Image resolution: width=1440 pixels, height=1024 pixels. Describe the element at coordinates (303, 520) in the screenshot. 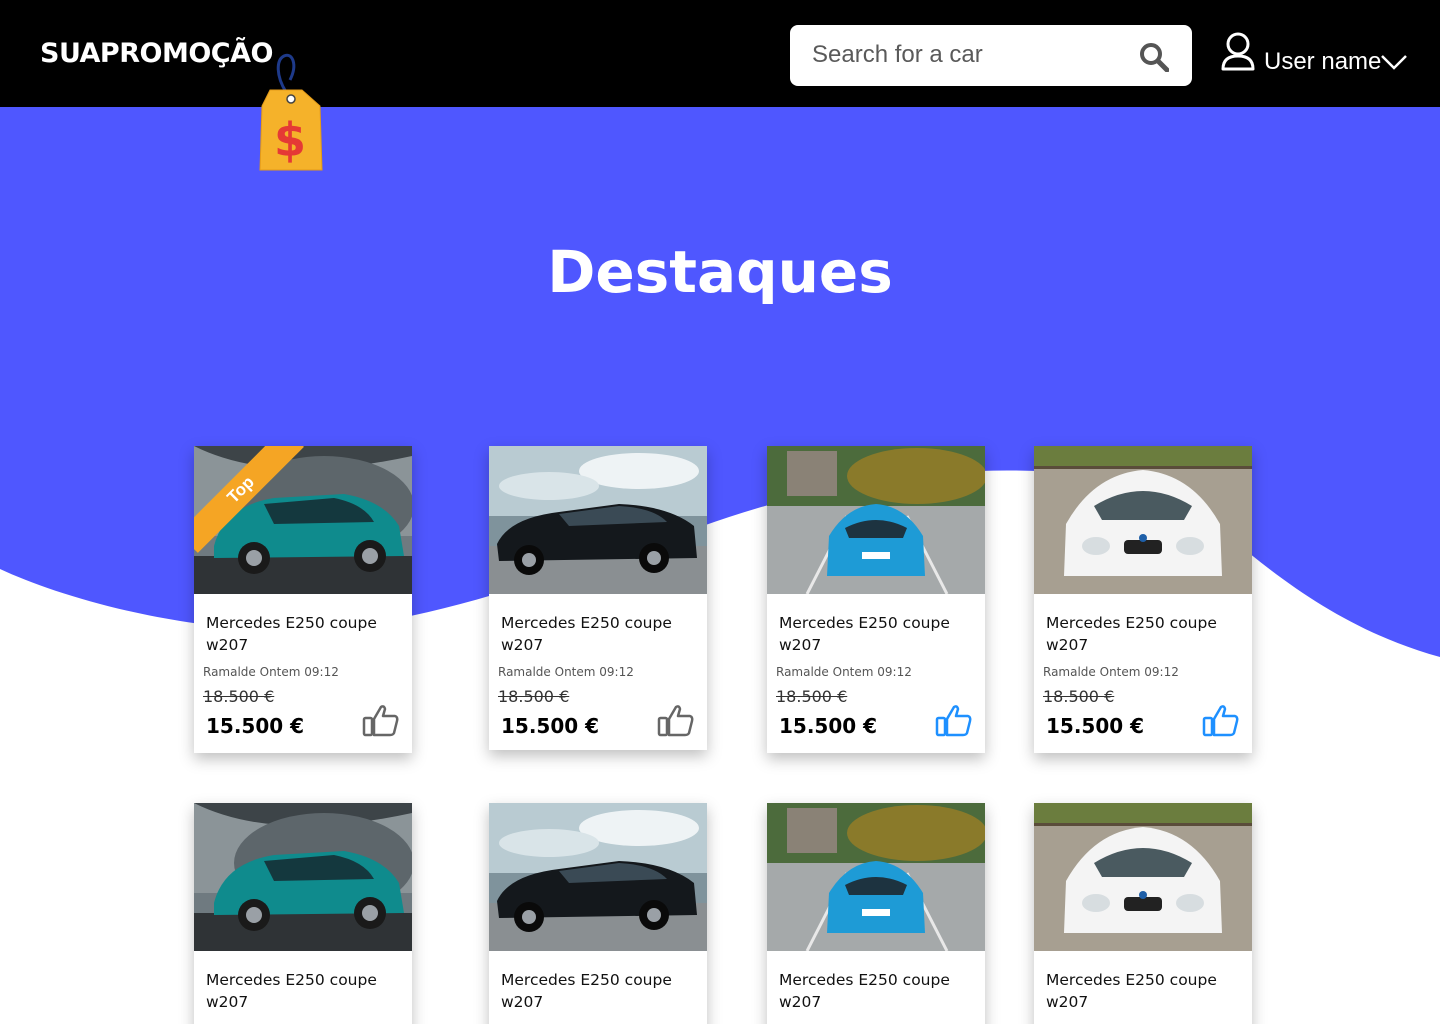

I see `car-image: Top` at that location.